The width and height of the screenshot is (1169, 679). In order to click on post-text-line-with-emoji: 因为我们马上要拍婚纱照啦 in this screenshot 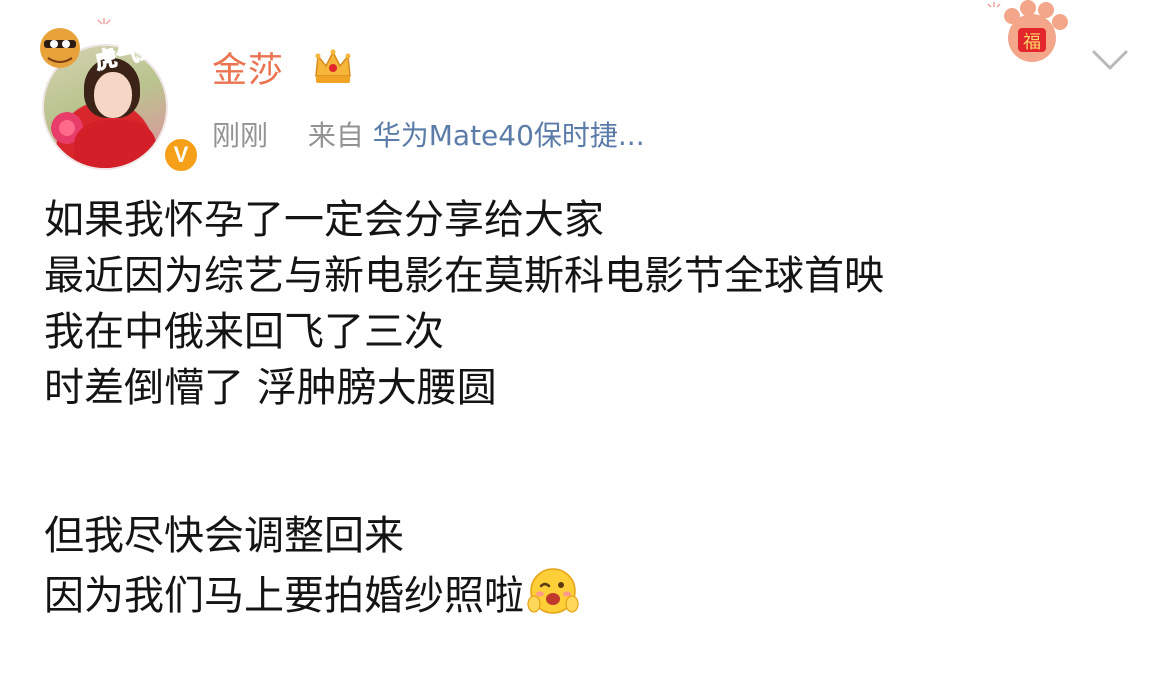, I will do `click(594, 592)`.